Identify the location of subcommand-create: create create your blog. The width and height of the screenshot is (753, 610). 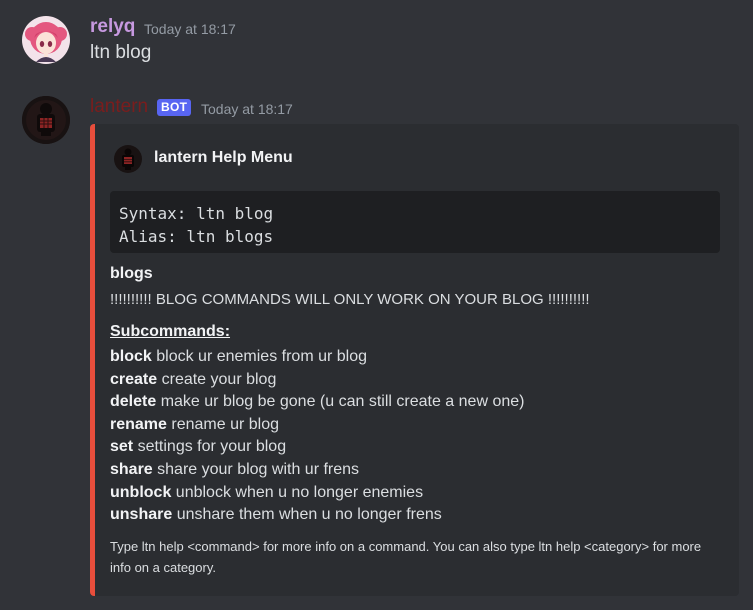
(317, 380).